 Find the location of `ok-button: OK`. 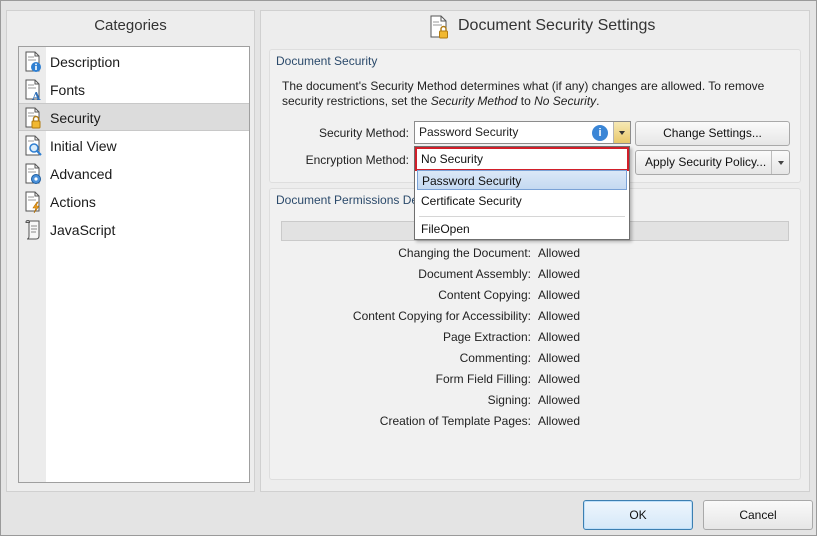

ok-button: OK is located at coordinates (638, 515).